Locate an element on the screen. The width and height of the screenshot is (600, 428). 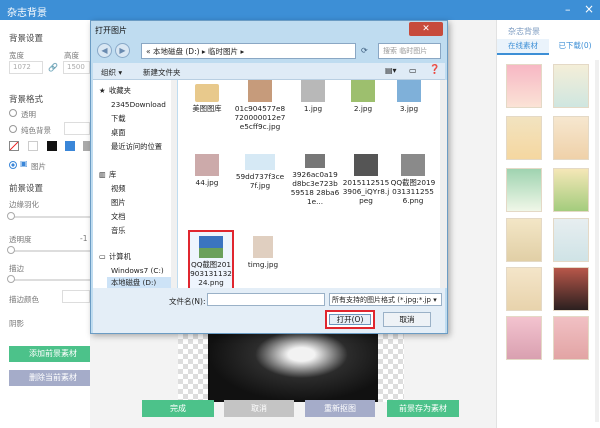
solid-radio is located at coordinates (13, 129).